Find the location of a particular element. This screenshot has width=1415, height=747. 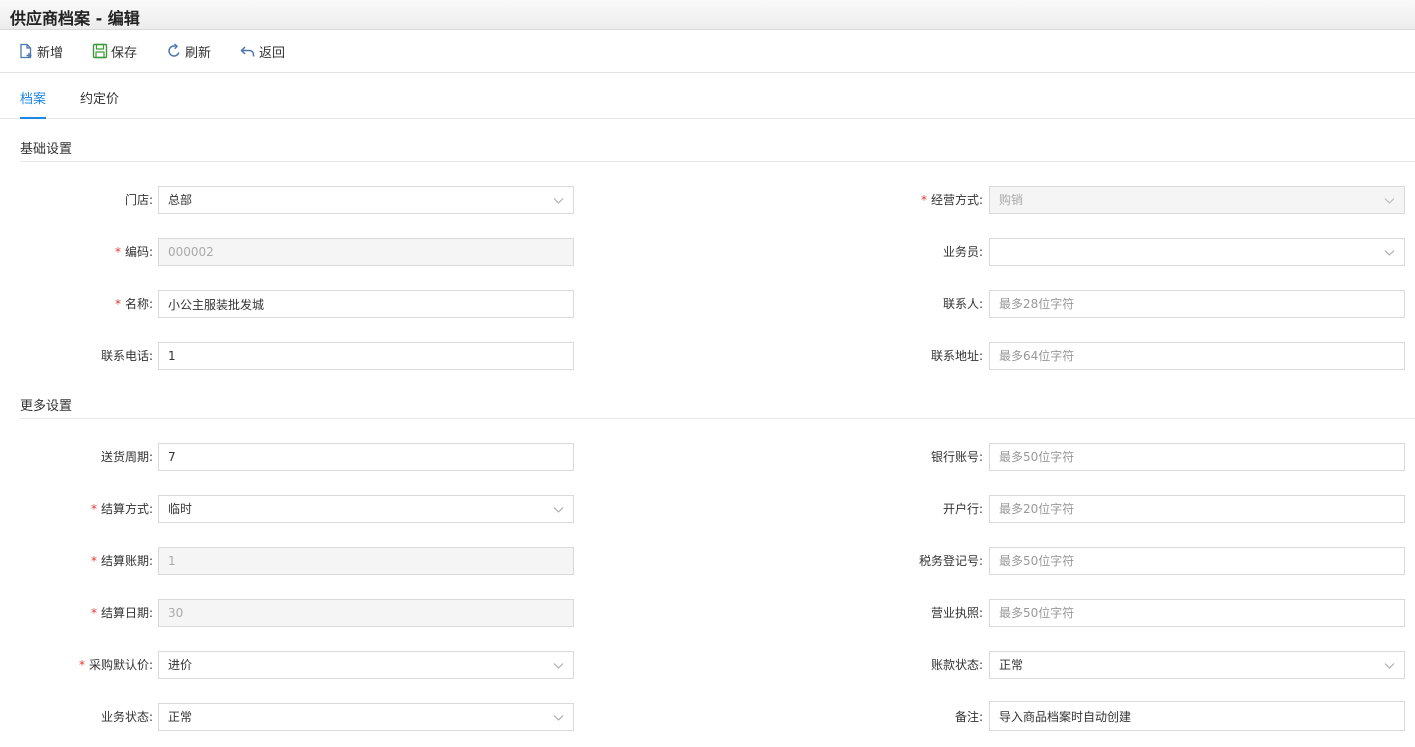

phone-label-text: 联系电话: is located at coordinates (126, 356).